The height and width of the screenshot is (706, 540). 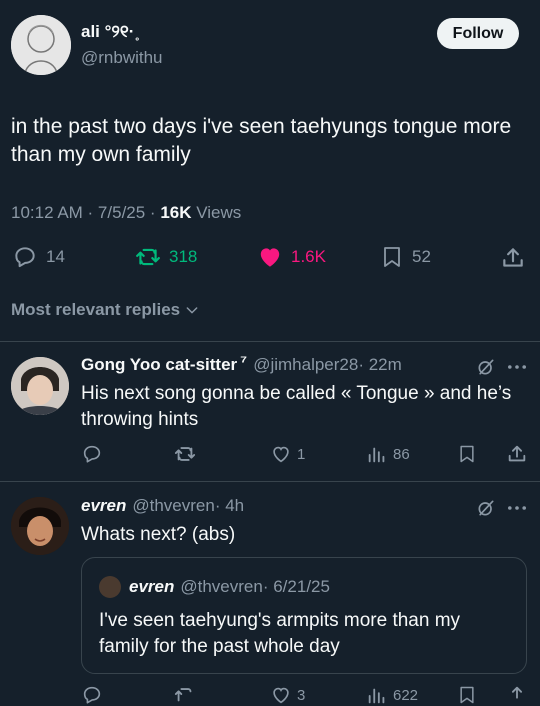 I want to click on reply-author-handle: @jimhalper28, so click(x=305, y=365).